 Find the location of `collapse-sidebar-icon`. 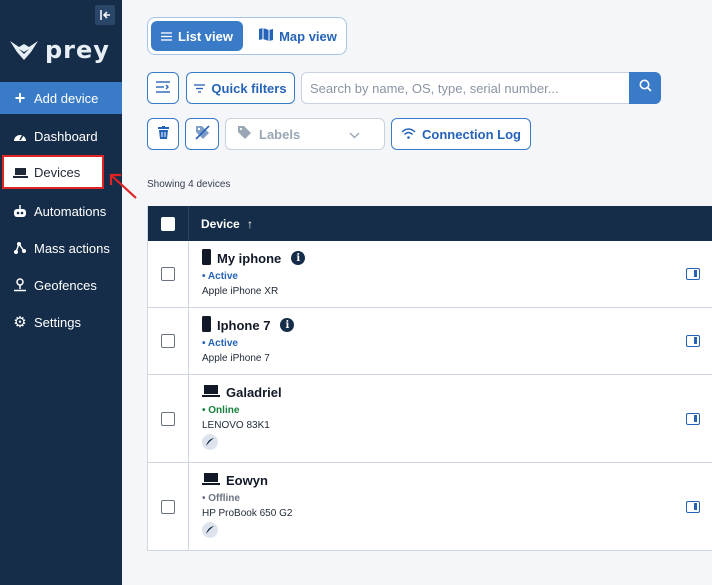

collapse-sidebar-icon is located at coordinates (105, 15).